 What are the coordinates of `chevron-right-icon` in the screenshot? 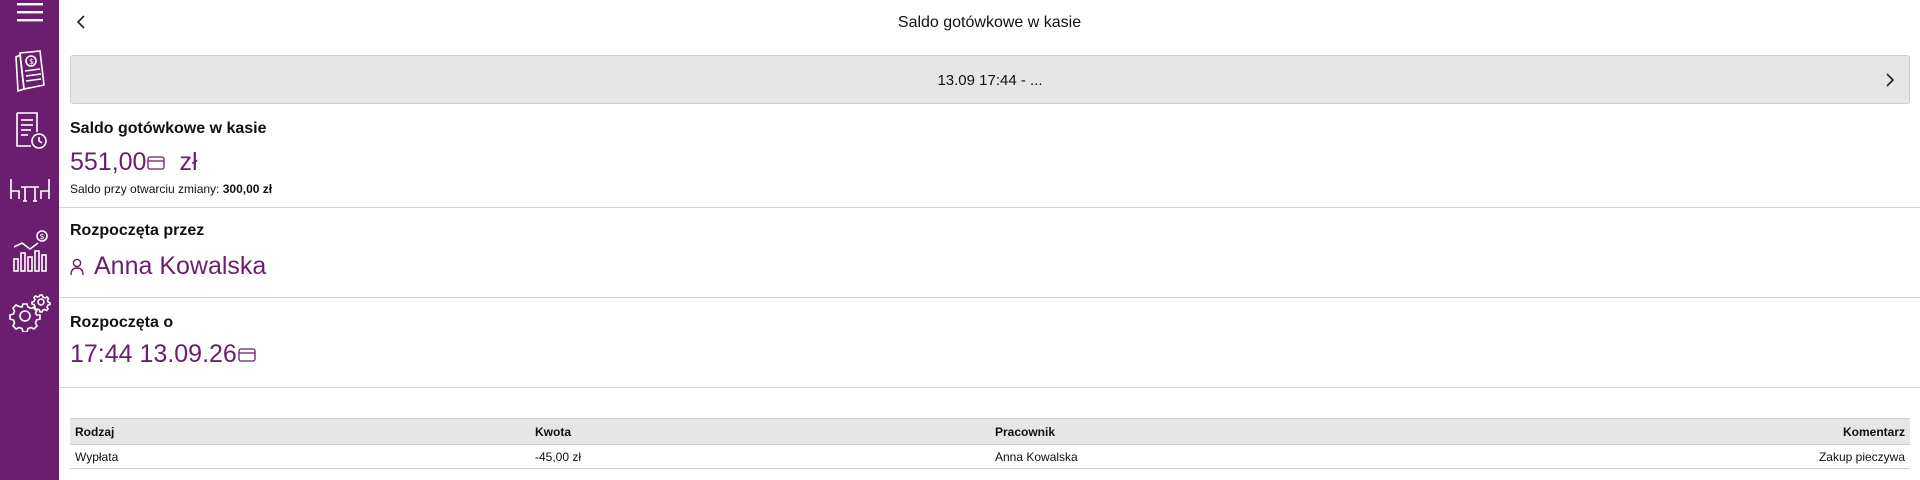 It's located at (1890, 80).